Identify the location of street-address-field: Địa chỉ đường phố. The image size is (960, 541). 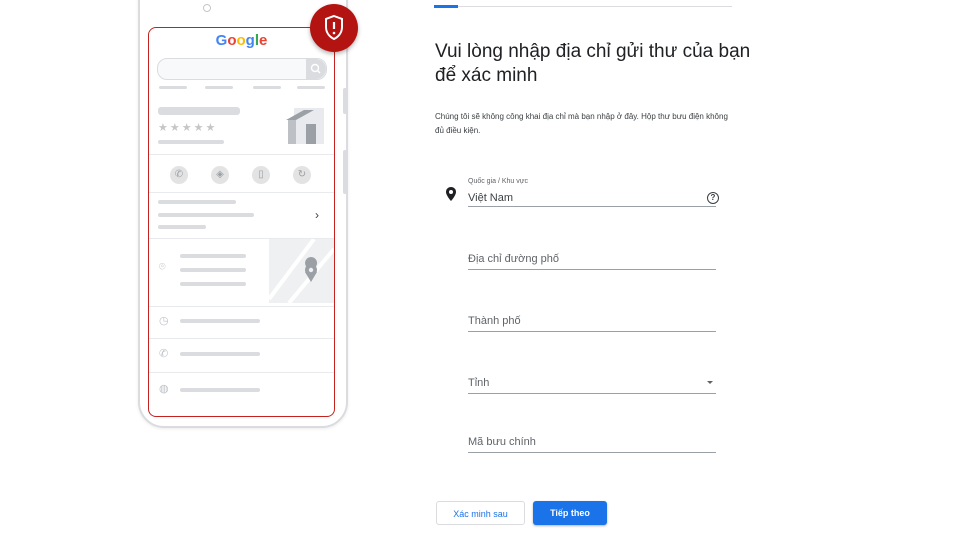
(592, 255).